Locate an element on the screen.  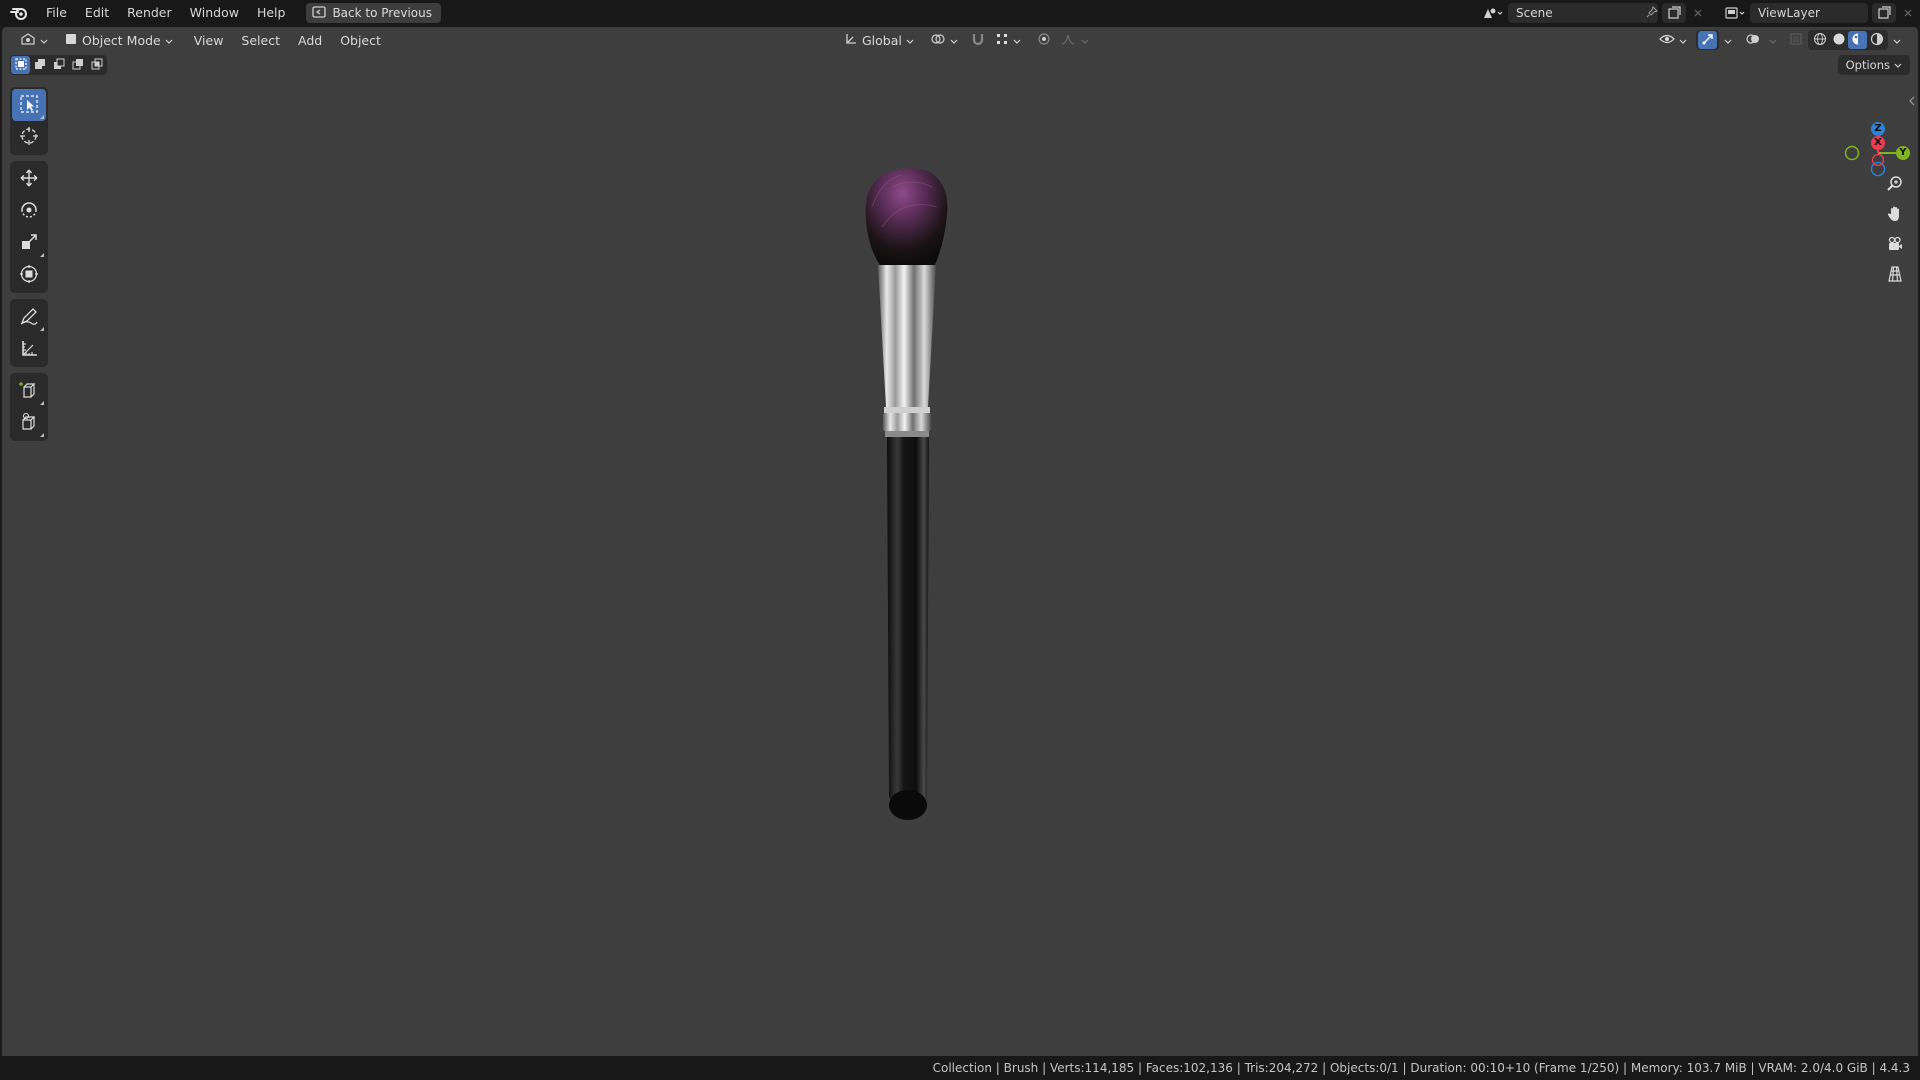
menu-select: Select is located at coordinates (260, 40).